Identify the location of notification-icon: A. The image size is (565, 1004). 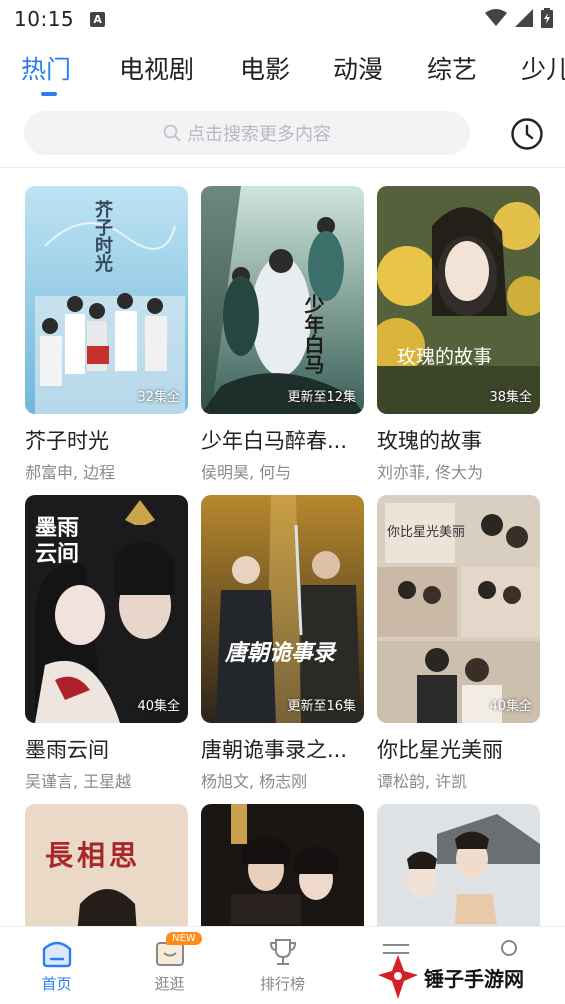
(98, 19).